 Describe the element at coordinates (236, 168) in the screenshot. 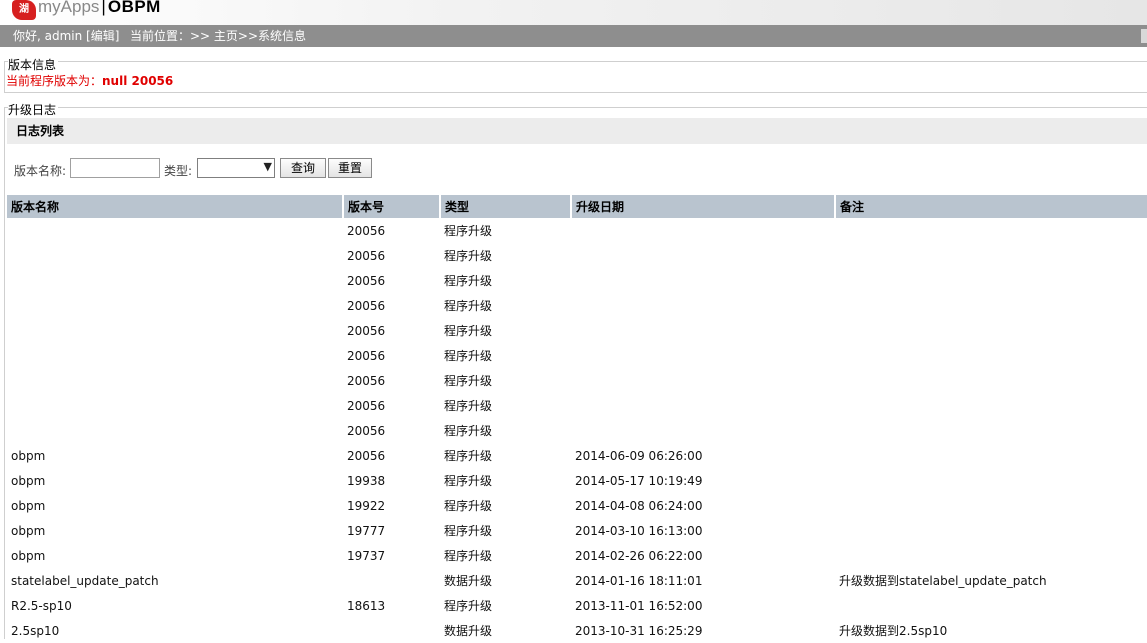

I see `type-select: ▼` at that location.